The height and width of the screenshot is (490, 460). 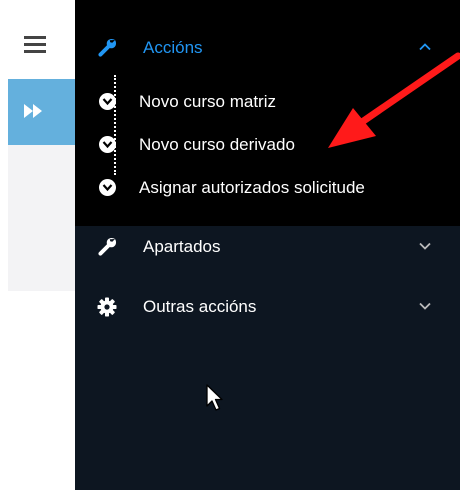 I want to click on submenu-item-asignar-autorizados: Asignar autorizados solicitude, so click(x=267, y=188).